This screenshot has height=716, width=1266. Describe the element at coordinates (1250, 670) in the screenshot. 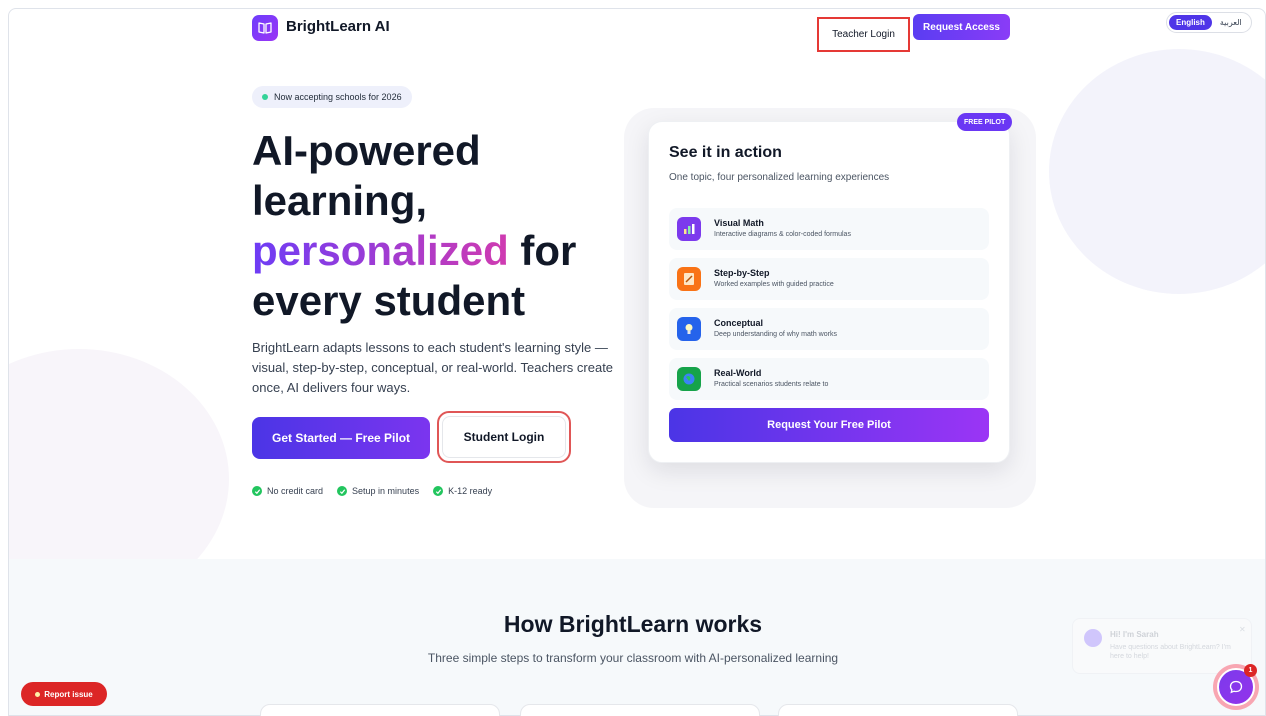

I see `notification-count-badge: 1` at that location.